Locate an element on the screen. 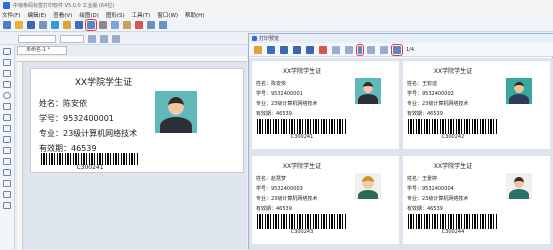 The height and width of the screenshot is (250, 553). star-tool-icon is located at coordinates (7, 172).